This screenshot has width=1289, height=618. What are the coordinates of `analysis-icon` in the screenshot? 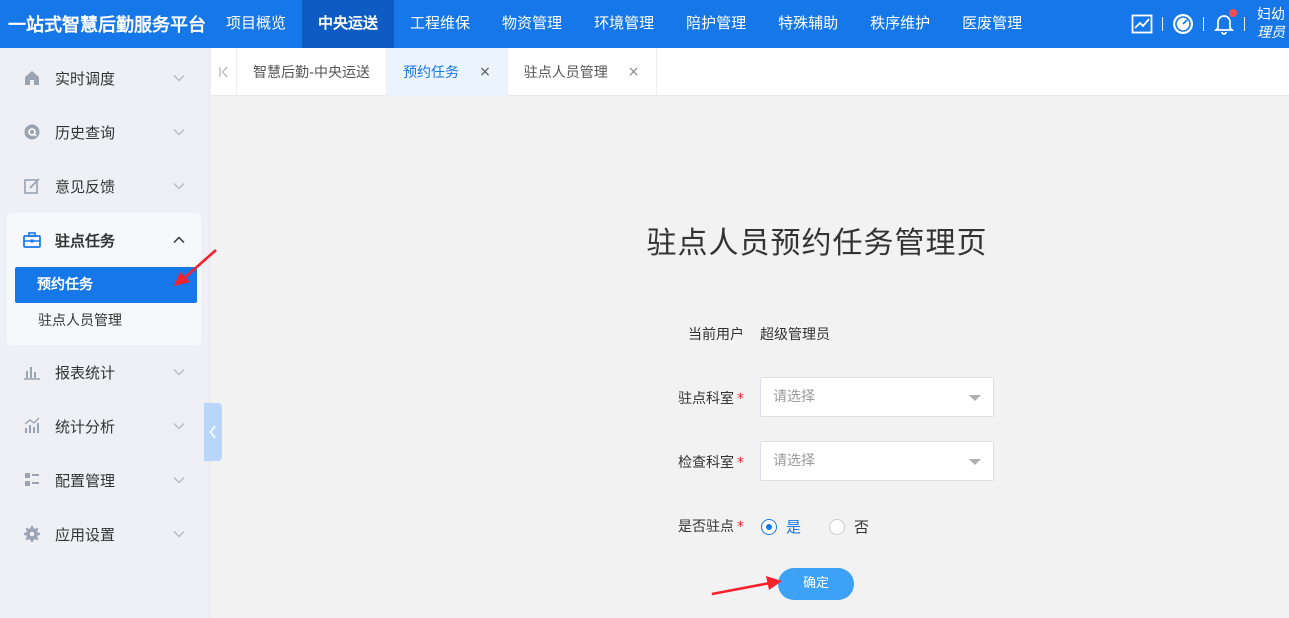 It's located at (32, 426).